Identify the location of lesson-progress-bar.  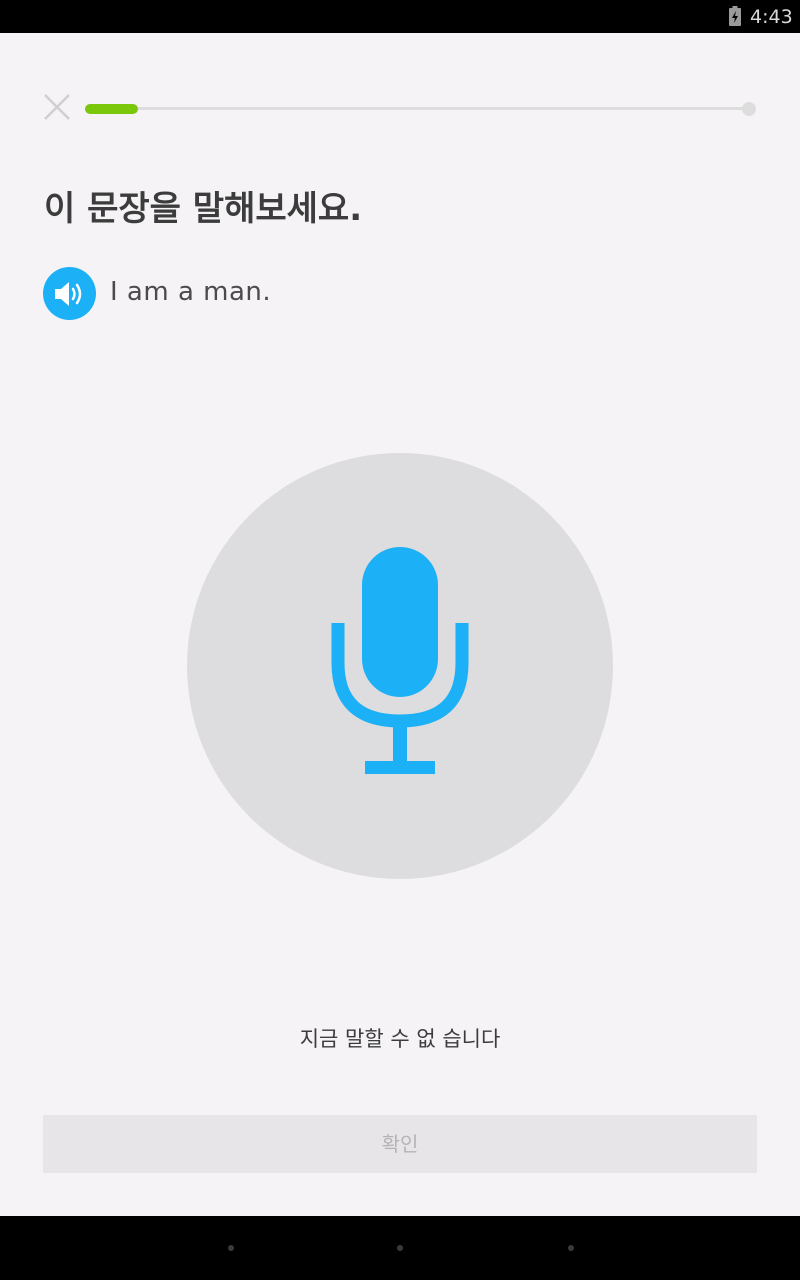
(421, 109).